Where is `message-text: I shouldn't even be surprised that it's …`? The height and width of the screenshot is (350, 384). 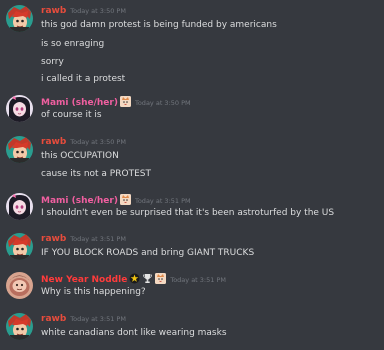 message-text: I shouldn't even be surprised that it's … is located at coordinates (188, 213).